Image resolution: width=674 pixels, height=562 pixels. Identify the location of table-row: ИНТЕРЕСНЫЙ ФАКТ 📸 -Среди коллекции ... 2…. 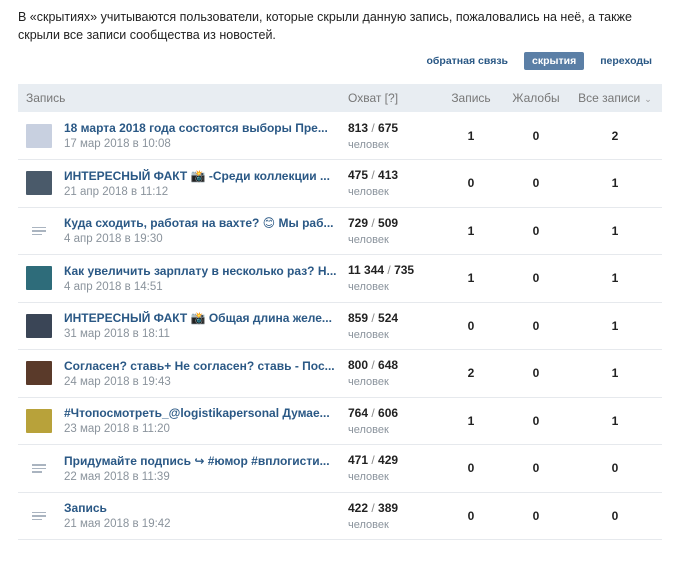
(340, 183).